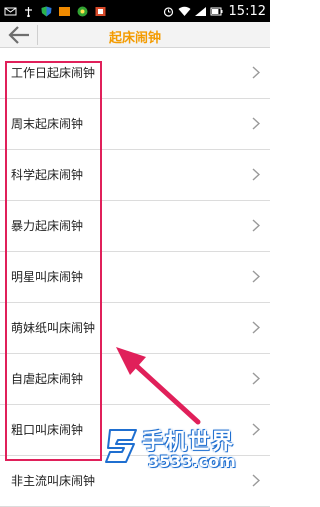 The width and height of the screenshot is (320, 507). Describe the element at coordinates (184, 448) in the screenshot. I see `watermark: 手机世界 3533.com` at that location.